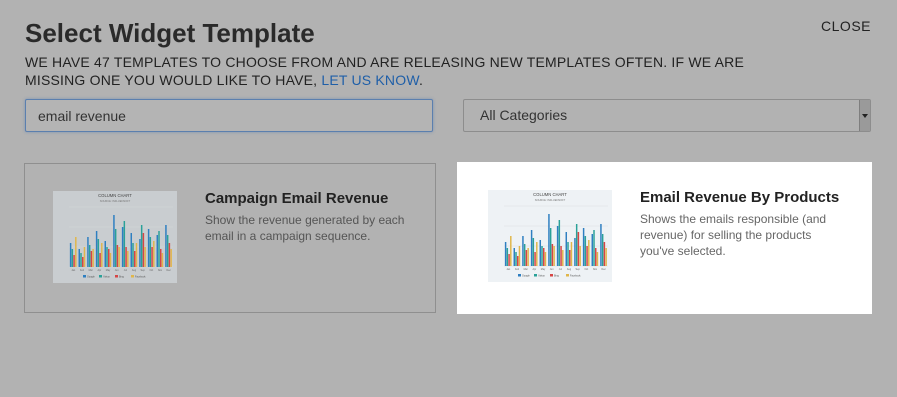 This screenshot has width=897, height=397. Describe the element at coordinates (550, 194) in the screenshot. I see `thumbnail-title: COLUMN CHART` at that location.